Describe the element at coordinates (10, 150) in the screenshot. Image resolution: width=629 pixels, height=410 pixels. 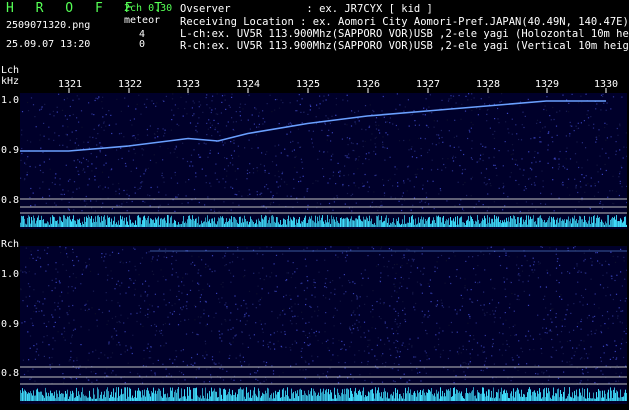
I see `lch-ytick: 0.9` at that location.